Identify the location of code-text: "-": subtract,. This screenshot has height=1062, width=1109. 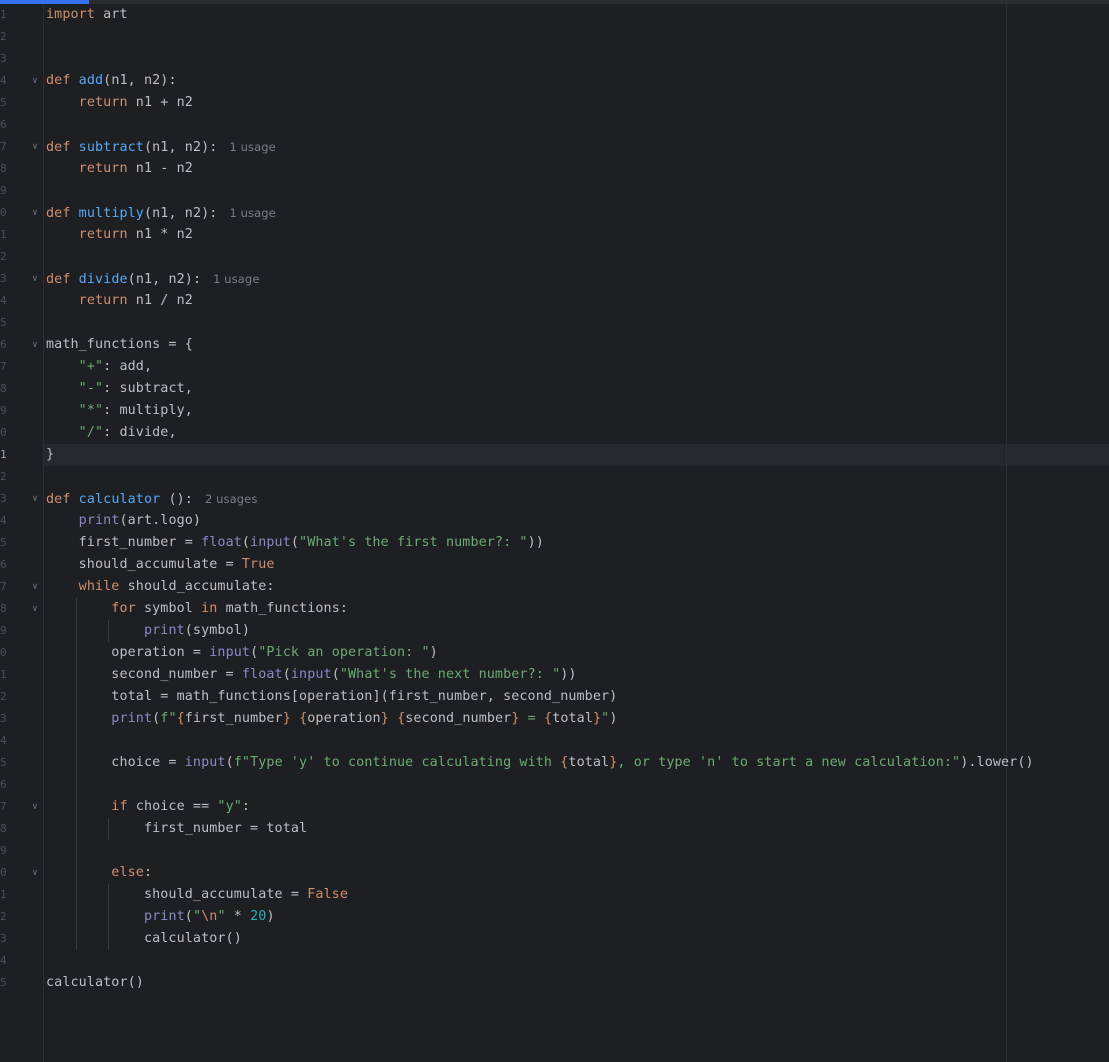
(135, 388).